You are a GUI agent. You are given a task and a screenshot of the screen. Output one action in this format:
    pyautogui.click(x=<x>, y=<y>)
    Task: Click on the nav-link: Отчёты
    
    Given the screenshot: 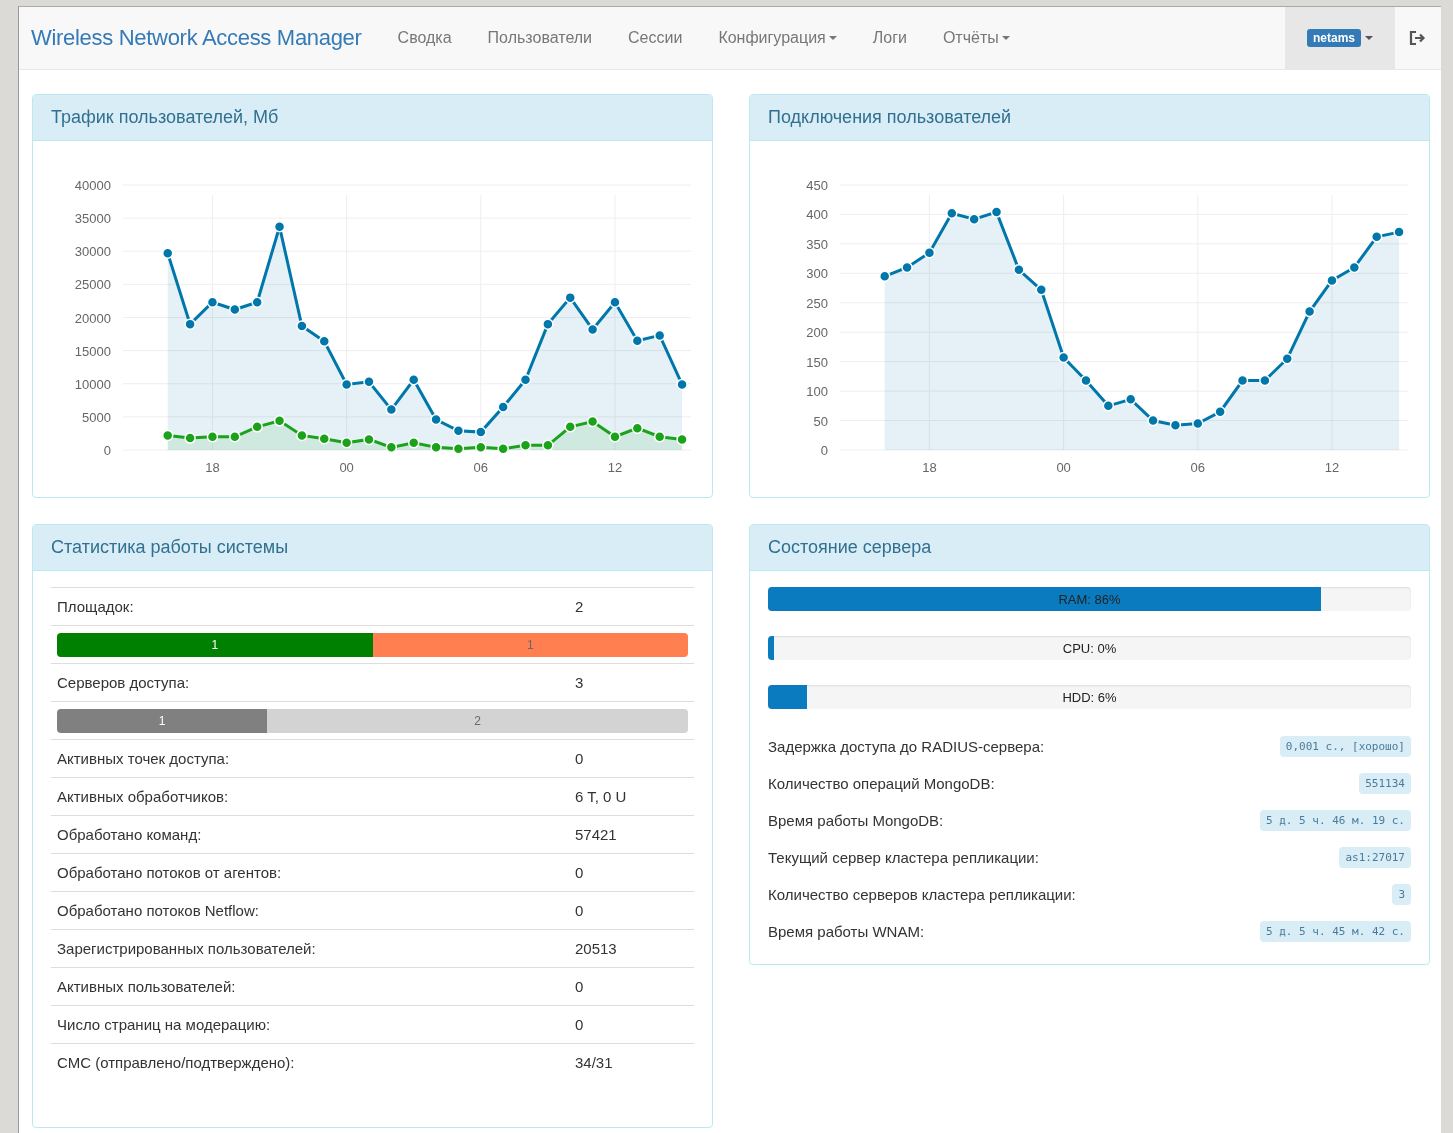 What is the action you would take?
    pyautogui.click(x=976, y=38)
    